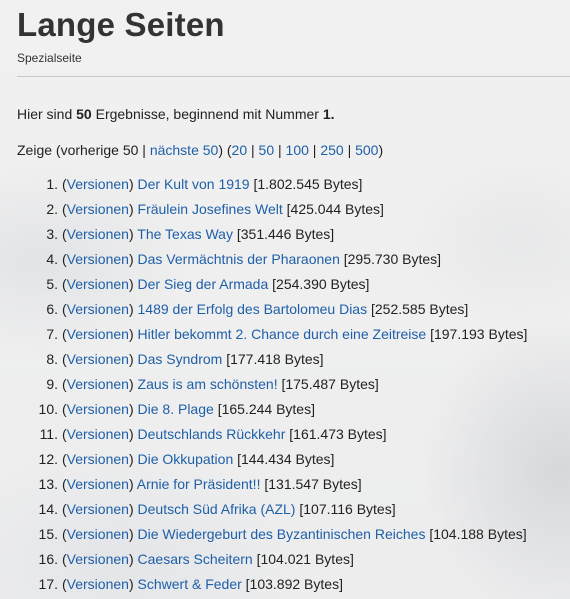 The width and height of the screenshot is (570, 599). Describe the element at coordinates (185, 234) in the screenshot. I see `article-link: The Texas Way` at that location.